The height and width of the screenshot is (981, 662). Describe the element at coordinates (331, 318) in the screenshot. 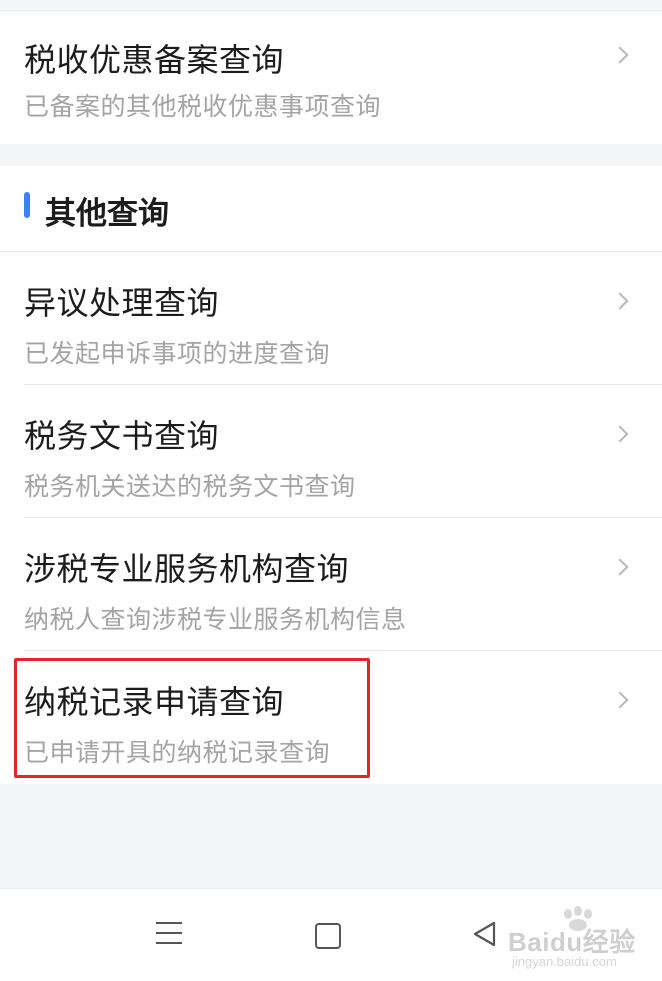

I see `list-item-objection-handling: 异议处理查询 已发起申诉事项的进度查询` at that location.